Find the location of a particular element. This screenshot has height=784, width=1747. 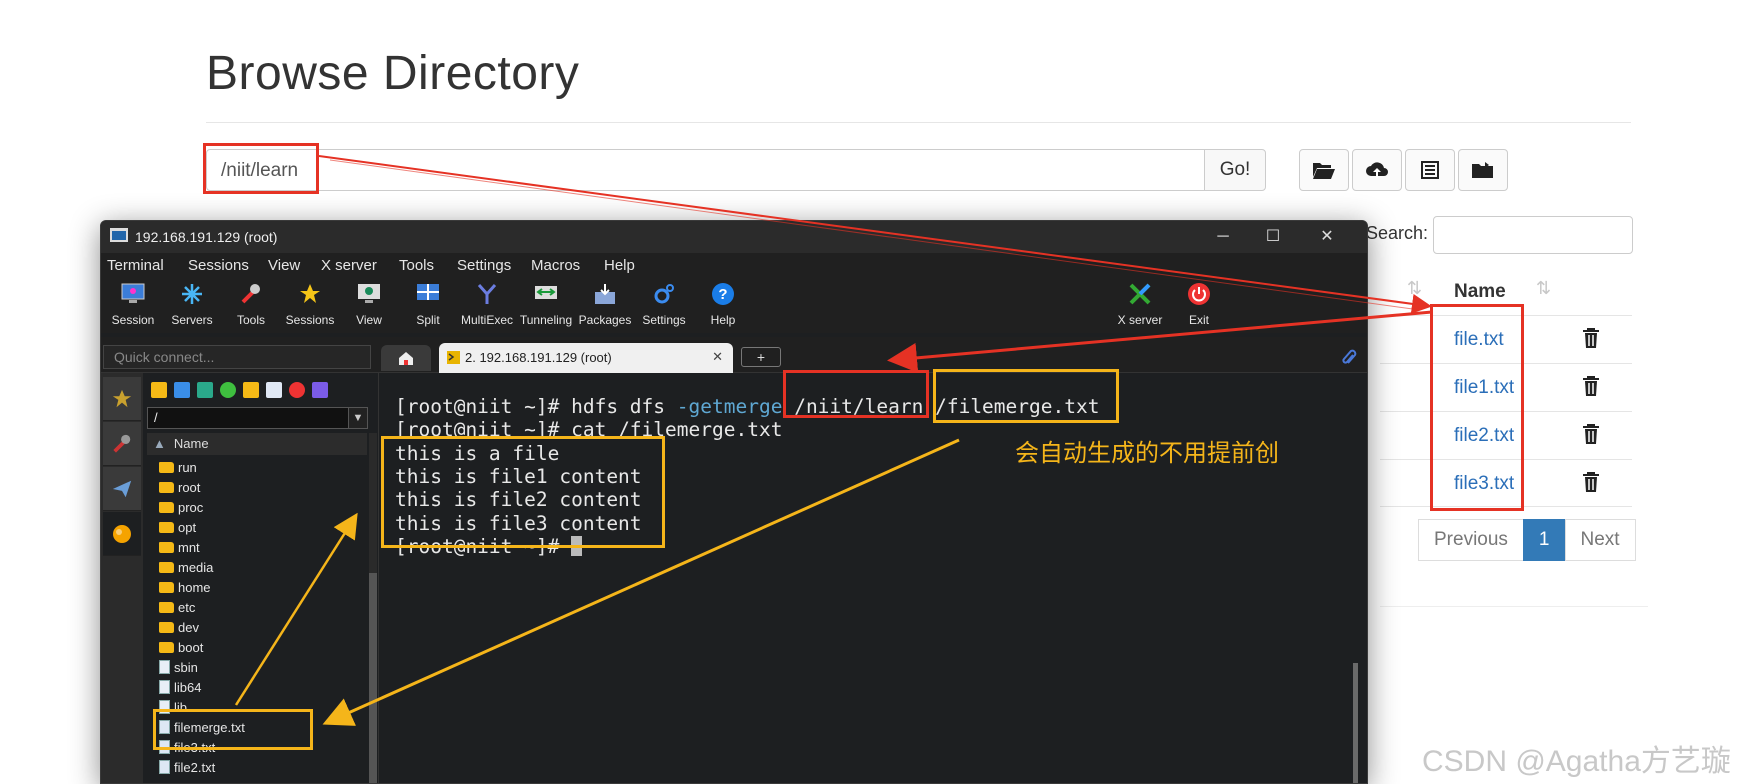

menu-view: View is located at coordinates (284, 265).